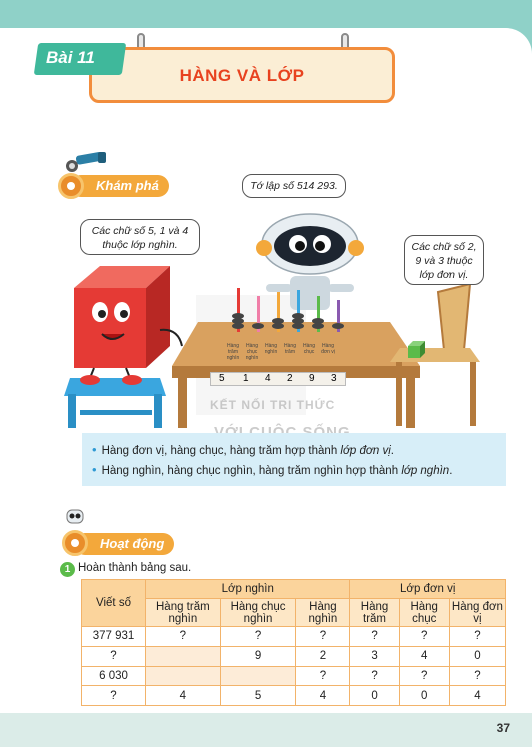  Describe the element at coordinates (246, 378) in the screenshot. I see `abacus-digit: 1` at that location.